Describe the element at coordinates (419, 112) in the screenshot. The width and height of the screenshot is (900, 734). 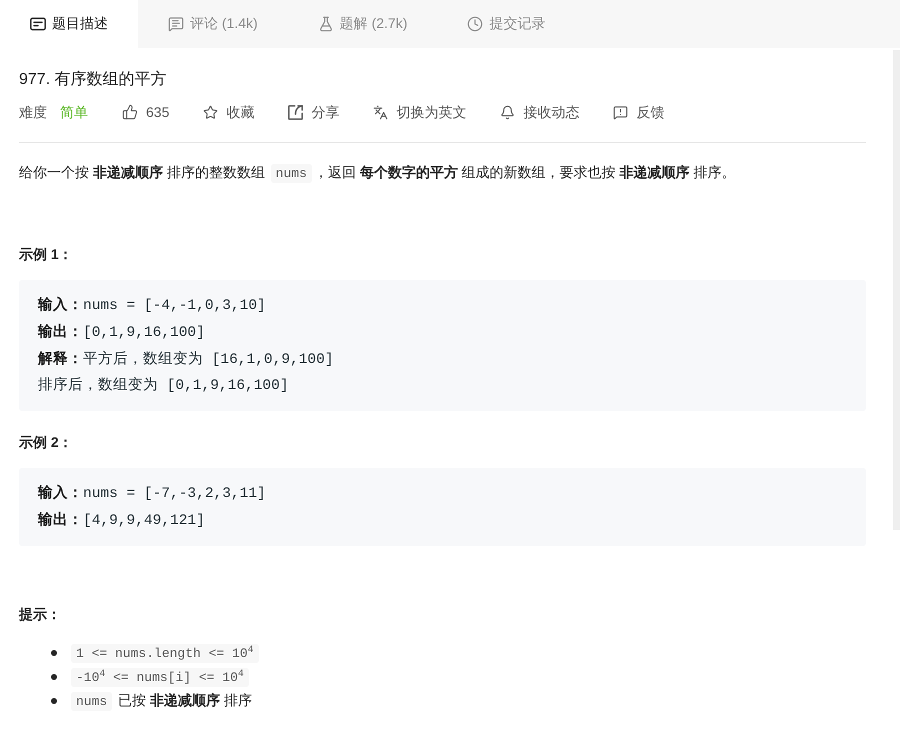
I see `translate-button: 切换为英文` at that location.